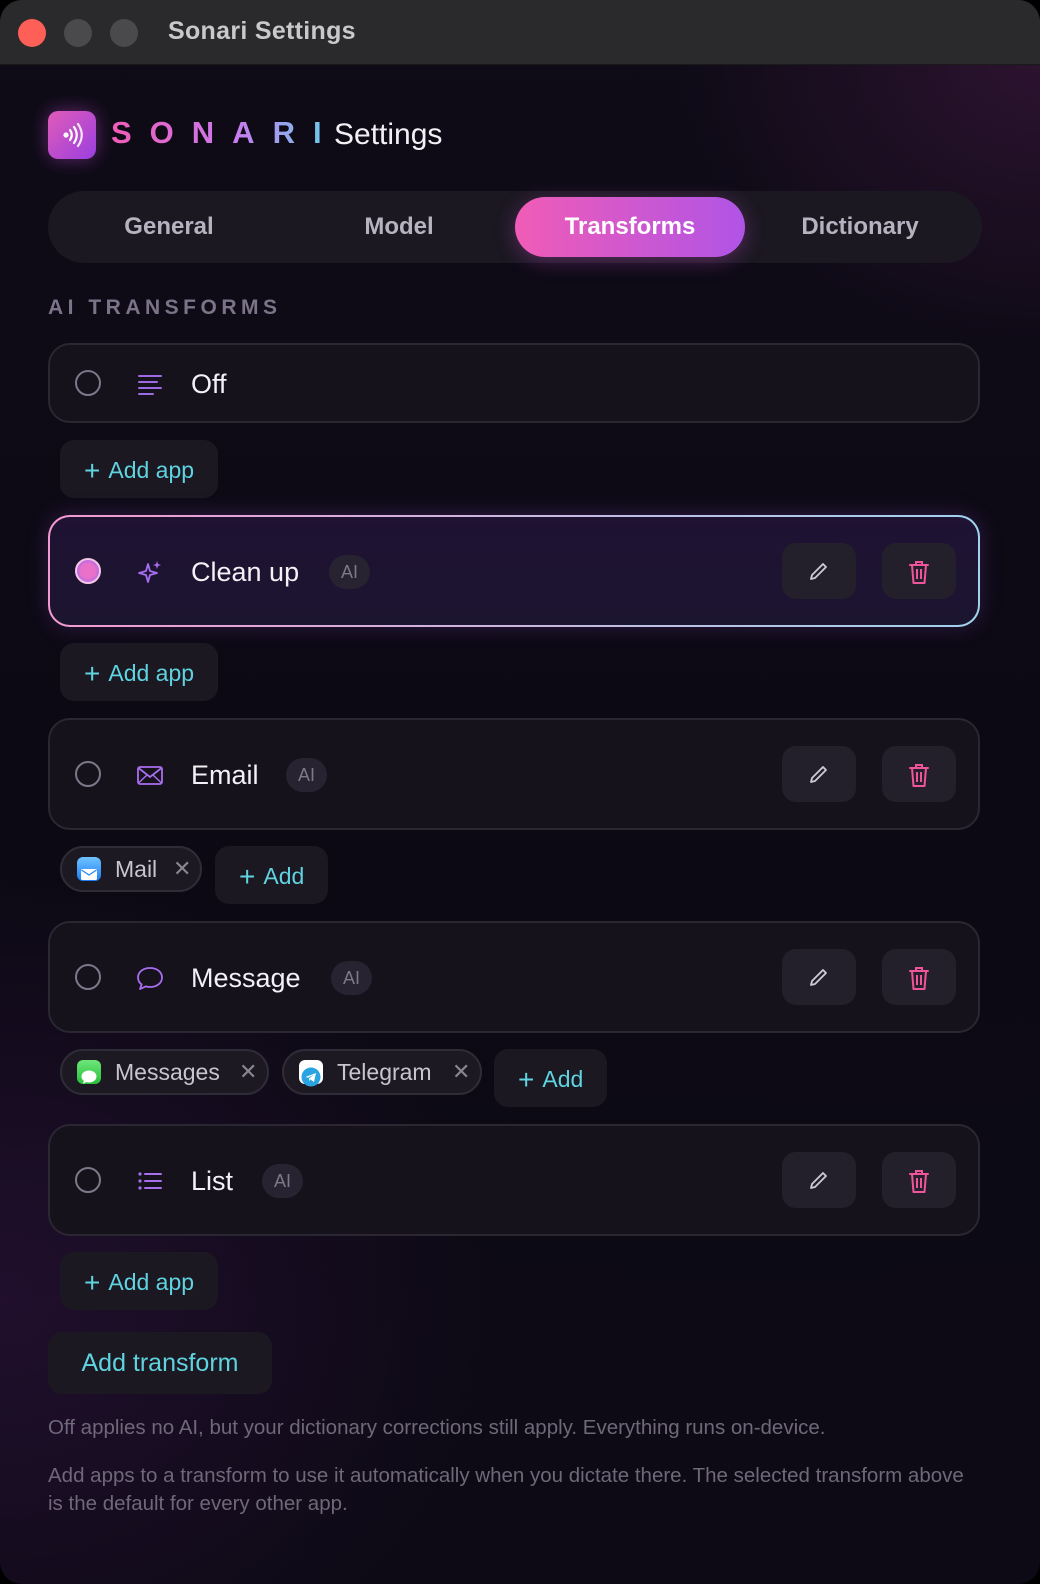  What do you see at coordinates (225, 775) in the screenshot?
I see `transform-title: Email` at bounding box center [225, 775].